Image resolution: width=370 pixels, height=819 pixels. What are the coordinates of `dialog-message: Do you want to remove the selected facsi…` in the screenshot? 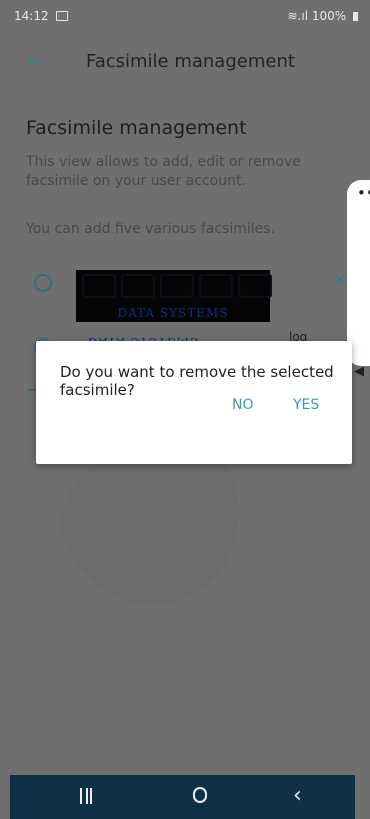 It's located at (197, 381).